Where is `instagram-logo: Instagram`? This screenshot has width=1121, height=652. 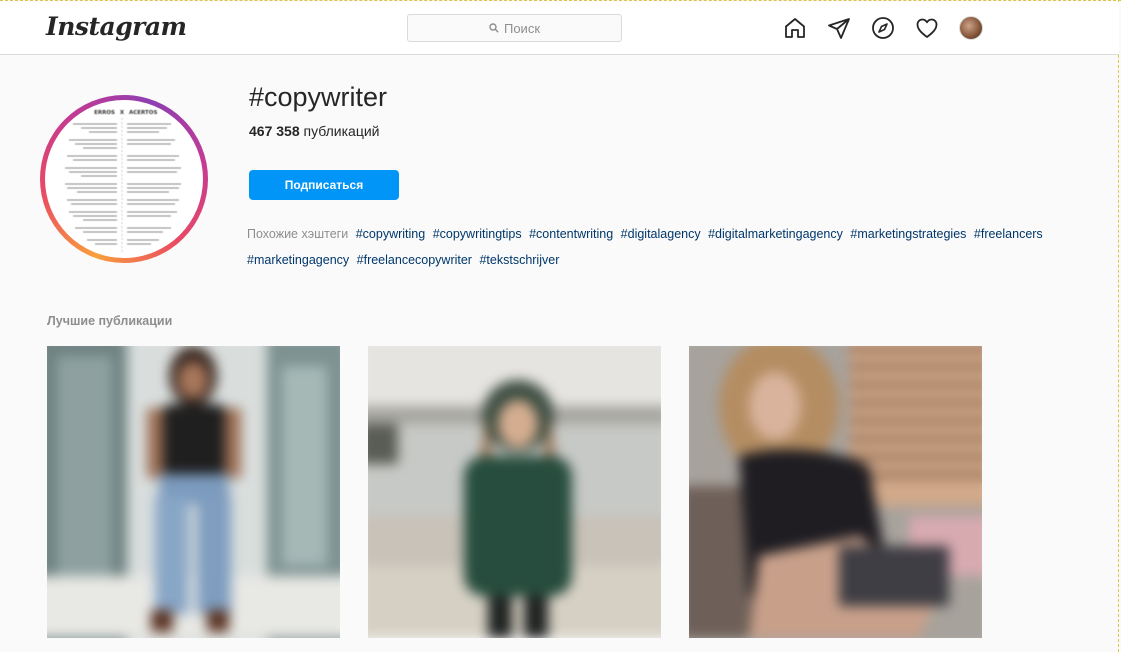 instagram-logo: Instagram is located at coordinates (116, 26).